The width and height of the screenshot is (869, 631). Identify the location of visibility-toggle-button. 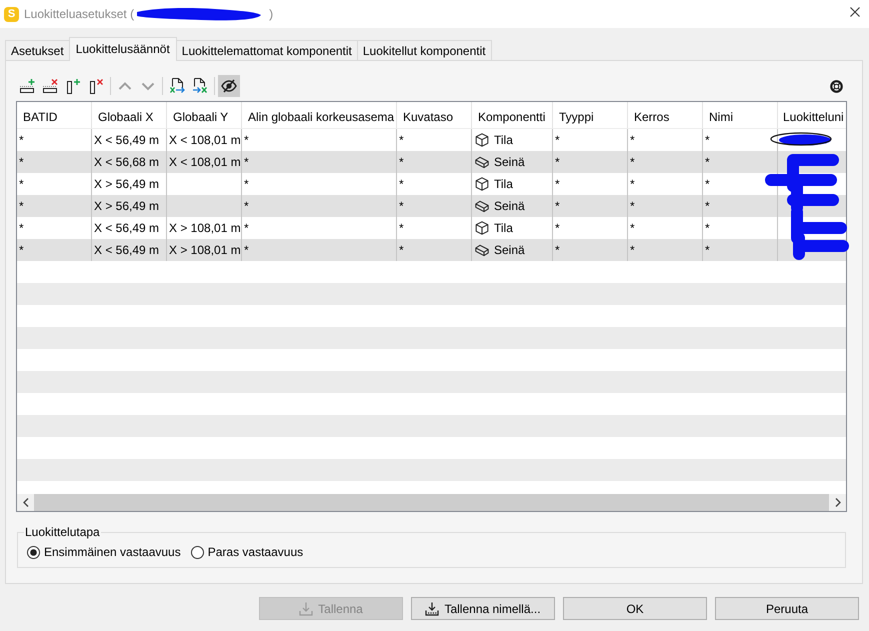
(229, 86).